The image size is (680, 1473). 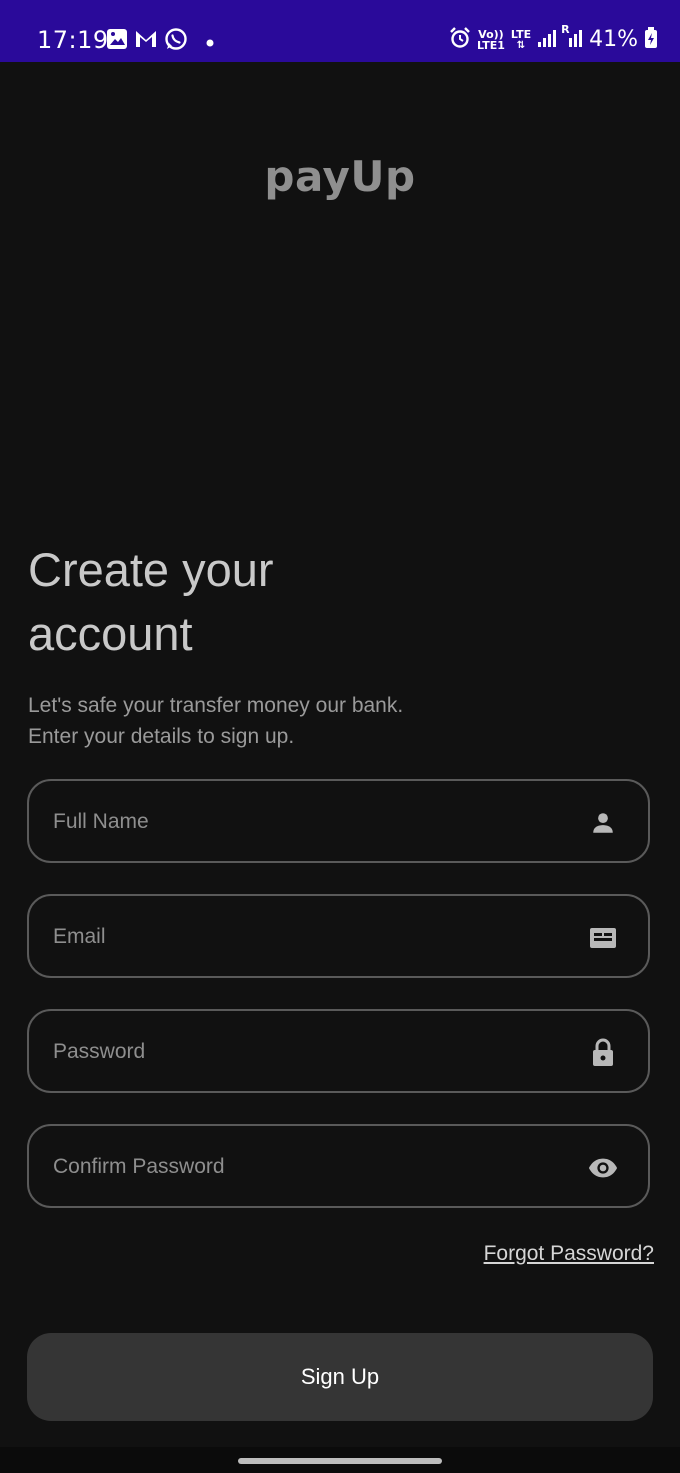 What do you see at coordinates (340, 31) in the screenshot?
I see `status-bar: 17:19 Vo)) LTE1 LTE ⇅ R 41%` at bounding box center [340, 31].